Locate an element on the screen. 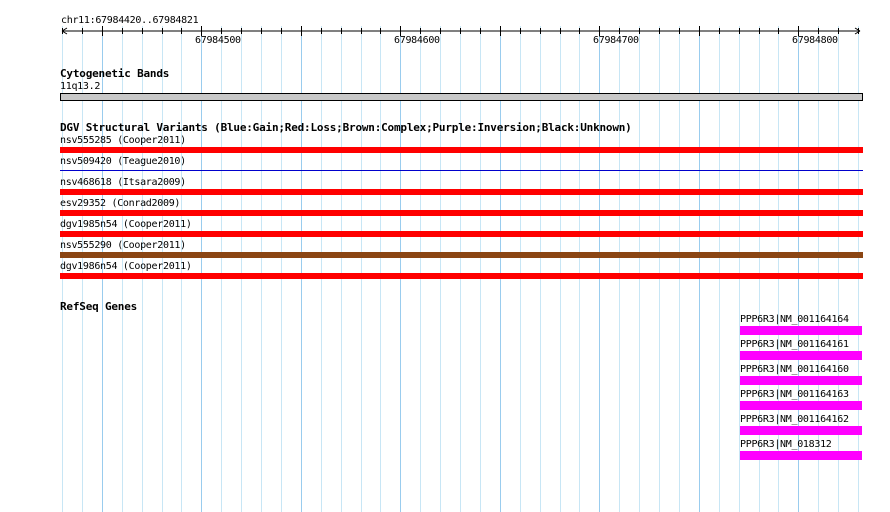 This screenshot has width=890, height=512. variant-label: dgv1986n54 (Cooper2011) is located at coordinates (126, 266).